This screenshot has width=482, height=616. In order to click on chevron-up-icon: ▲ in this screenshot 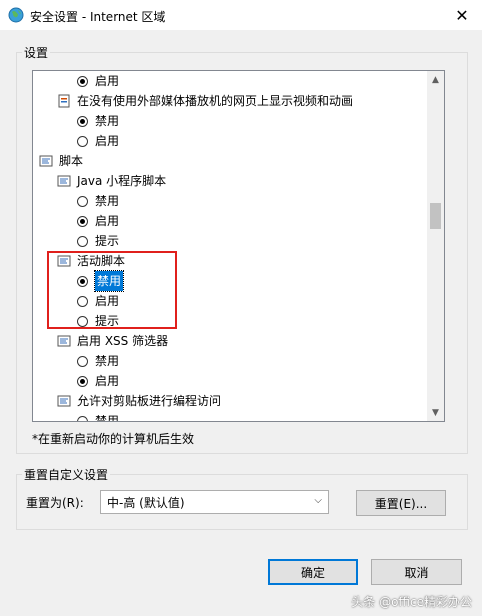, I will do `click(435, 79)`.